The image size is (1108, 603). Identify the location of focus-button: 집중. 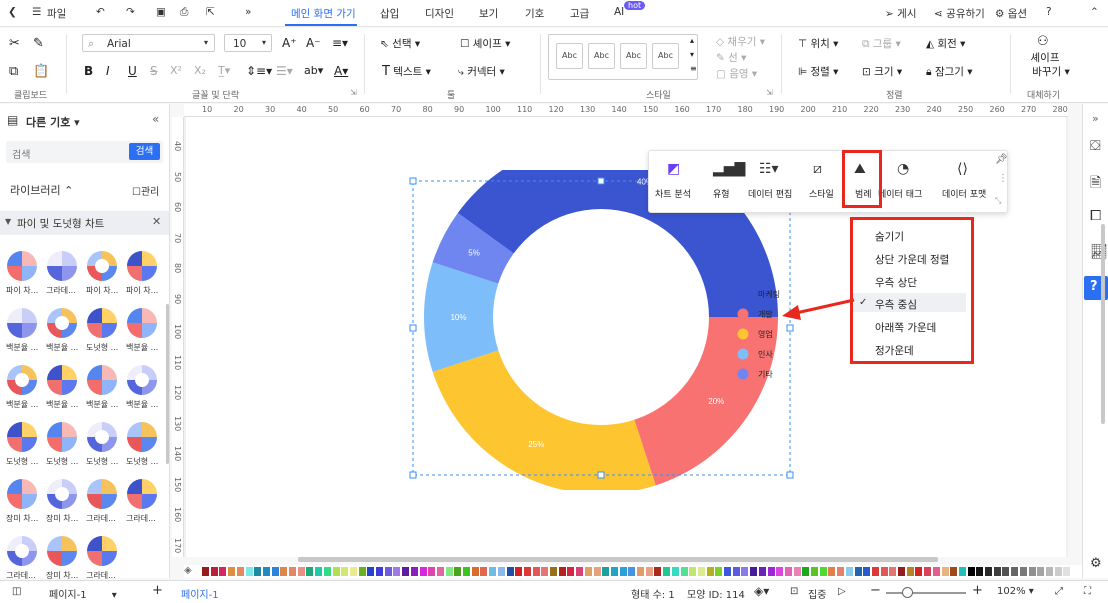
(817, 593).